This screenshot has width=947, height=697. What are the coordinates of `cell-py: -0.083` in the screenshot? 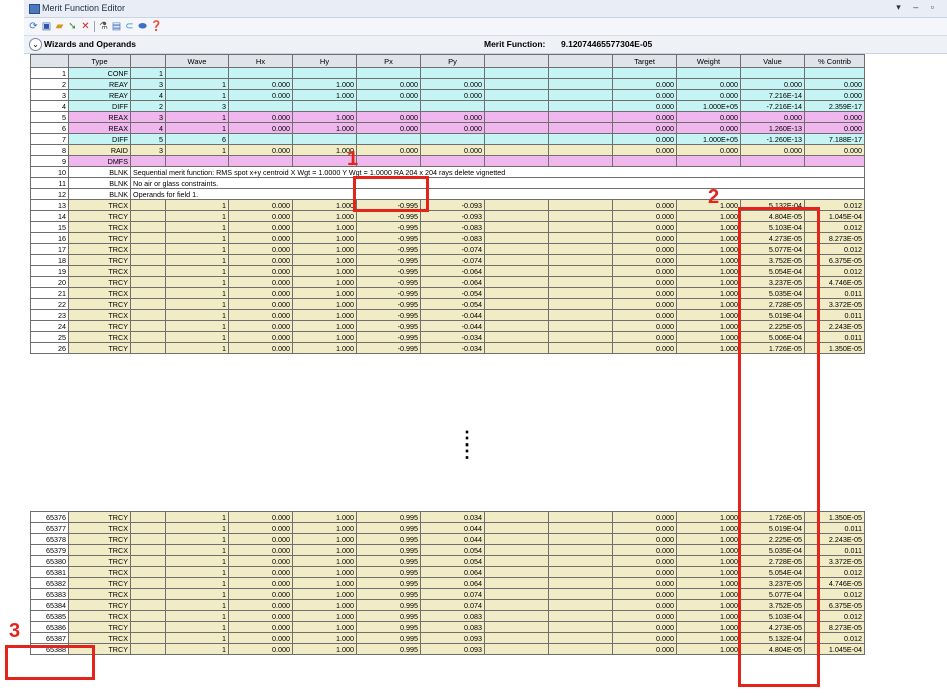 It's located at (452, 227).